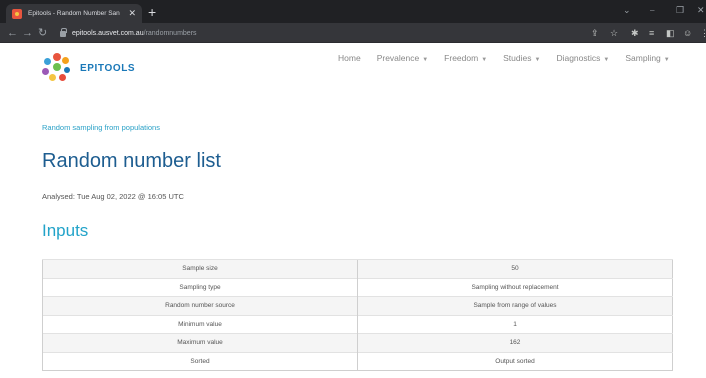 The height and width of the screenshot is (378, 706). Describe the element at coordinates (614, 33) in the screenshot. I see `star-icon: ☆` at that location.